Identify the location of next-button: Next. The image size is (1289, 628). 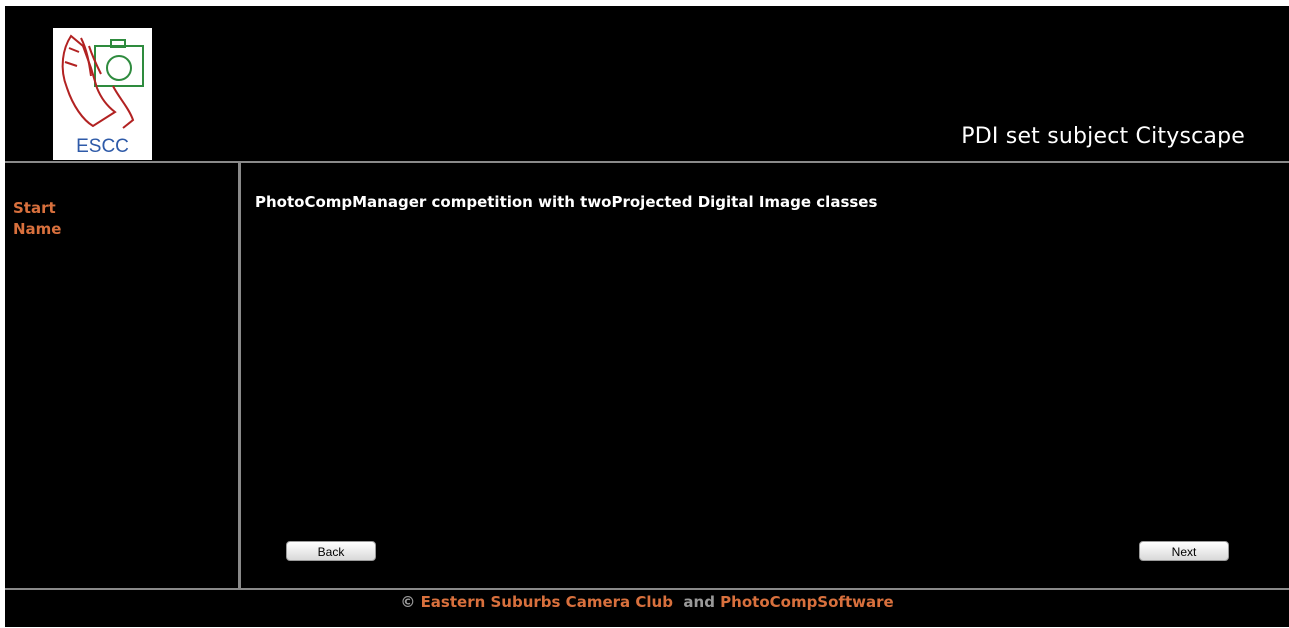
(1184, 551).